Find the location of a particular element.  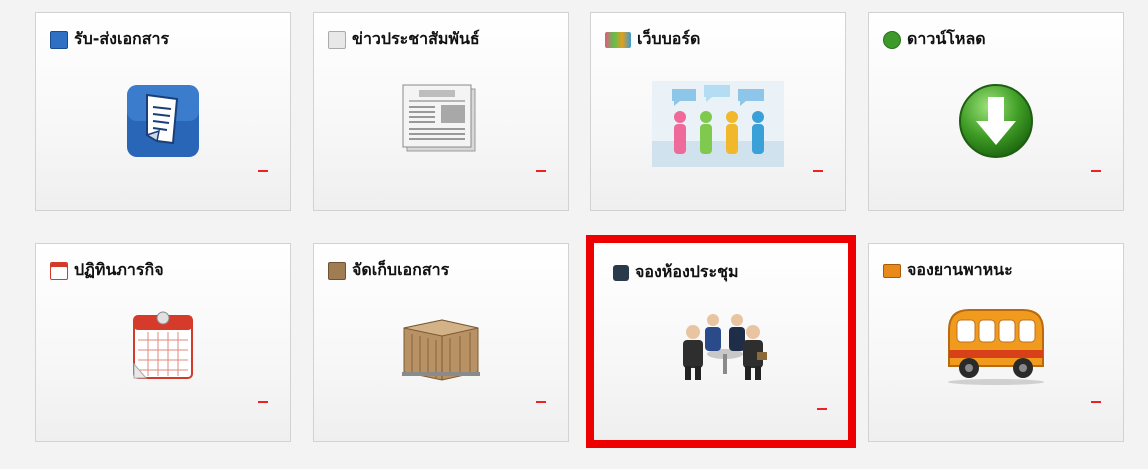

tile-header: ข่าวประชาสัมพันธ์ is located at coordinates (404, 39).